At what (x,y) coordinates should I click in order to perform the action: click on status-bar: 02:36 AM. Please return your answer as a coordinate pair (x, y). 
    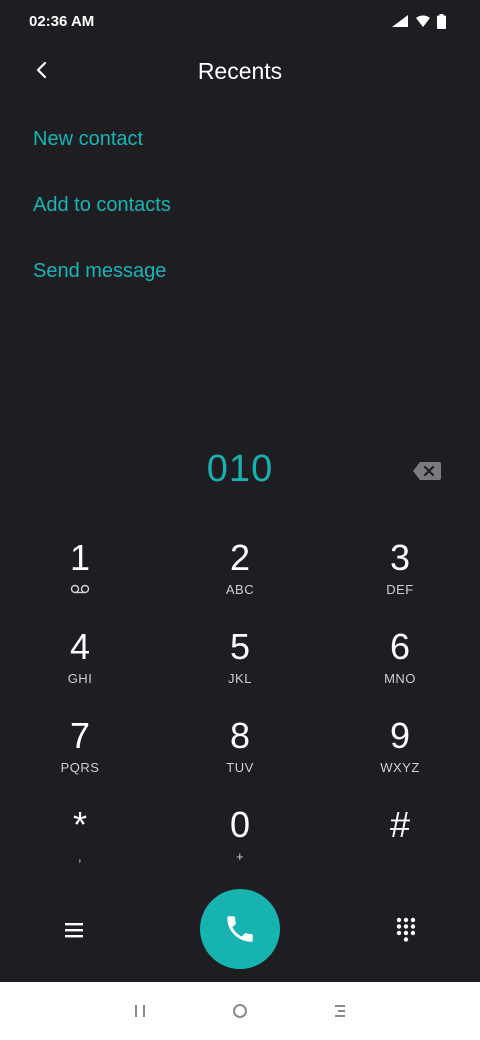
    Looking at the image, I should click on (240, 22).